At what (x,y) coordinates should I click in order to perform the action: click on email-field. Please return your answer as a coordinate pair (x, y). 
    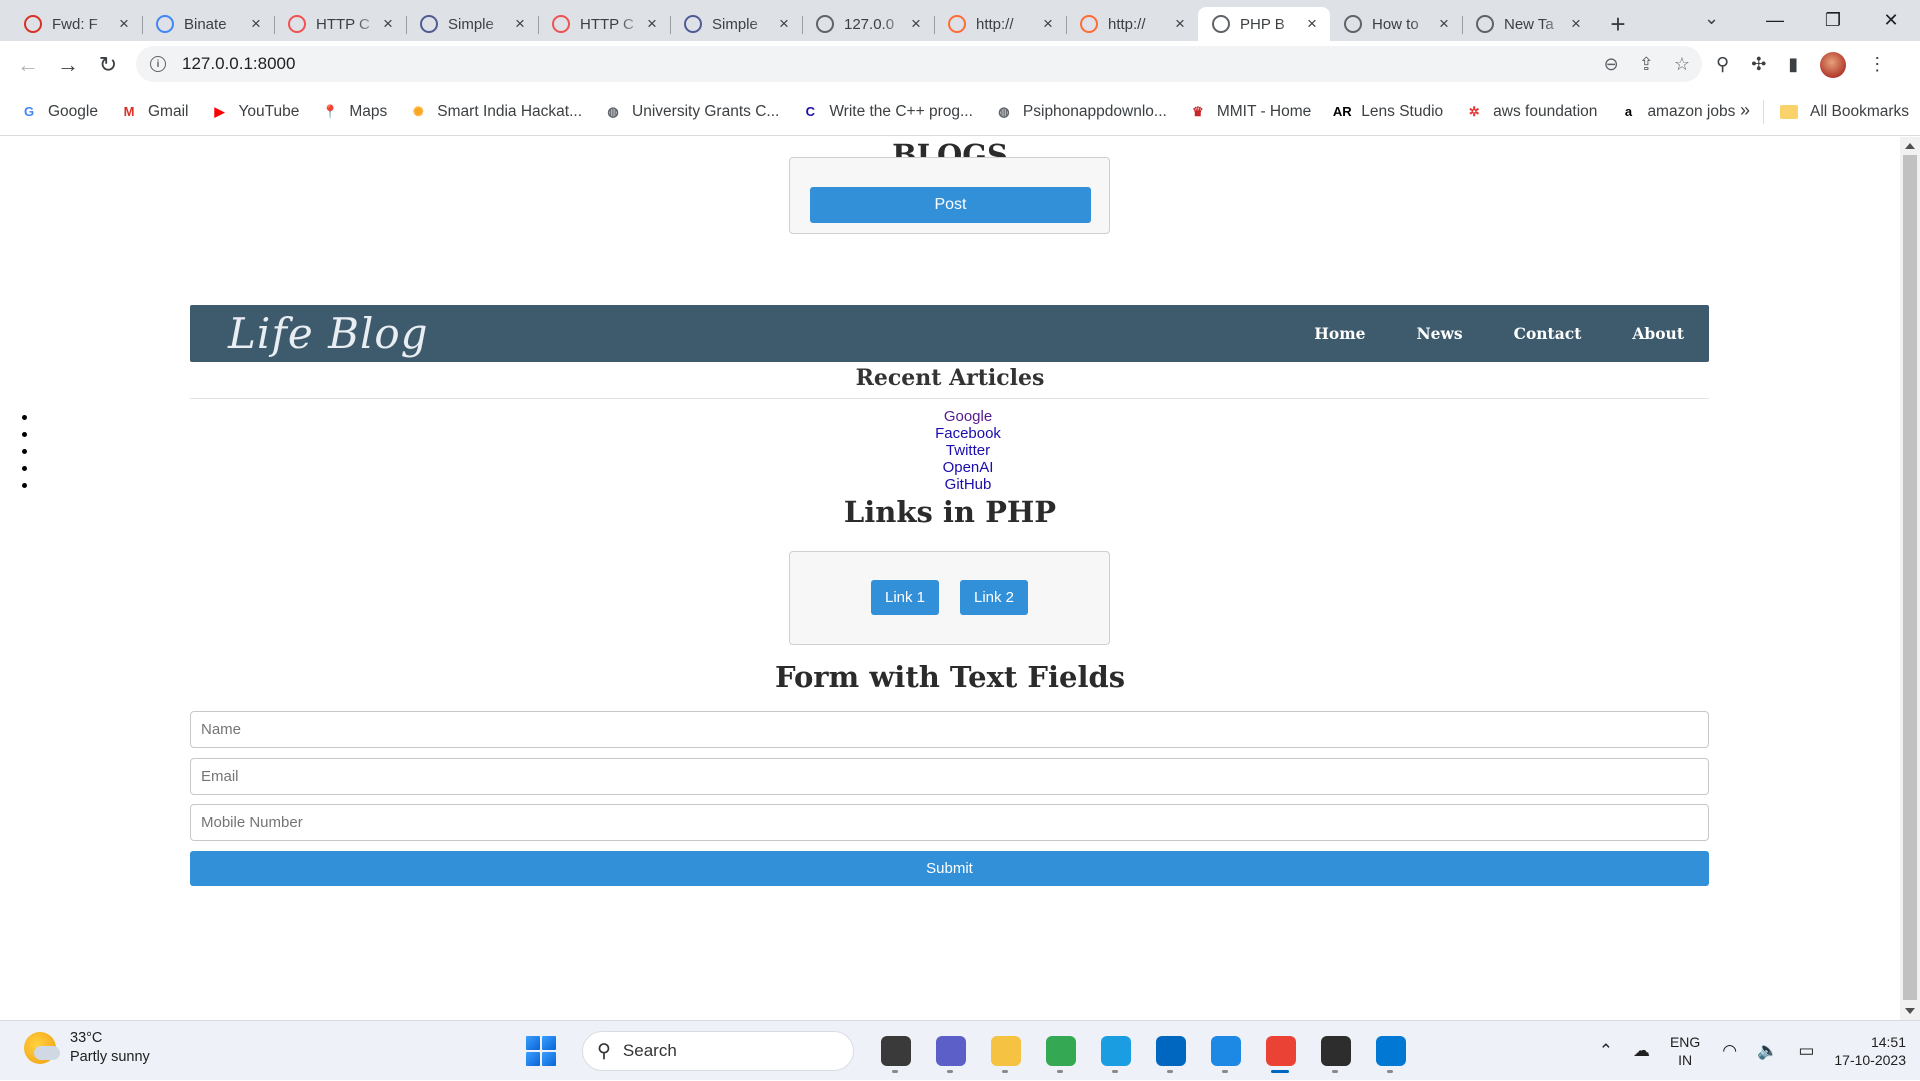
    Looking at the image, I should click on (949, 776).